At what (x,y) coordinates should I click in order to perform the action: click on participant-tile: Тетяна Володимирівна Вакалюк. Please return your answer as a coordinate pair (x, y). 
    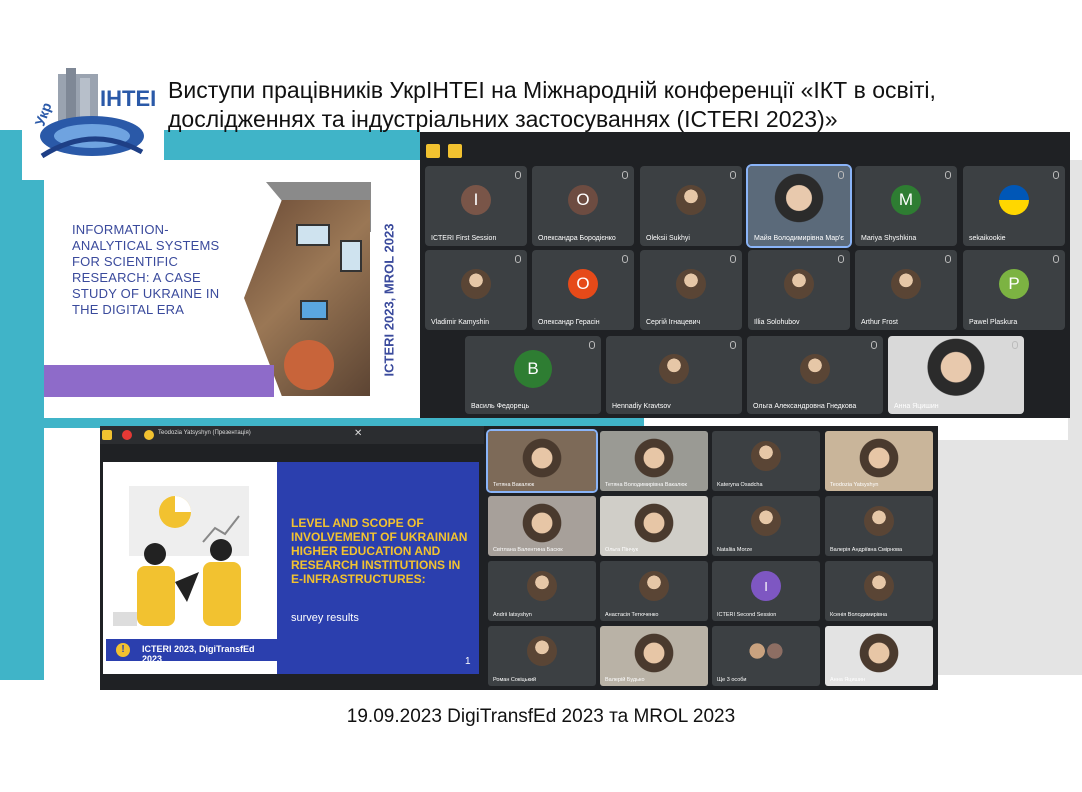
    Looking at the image, I should click on (654, 461).